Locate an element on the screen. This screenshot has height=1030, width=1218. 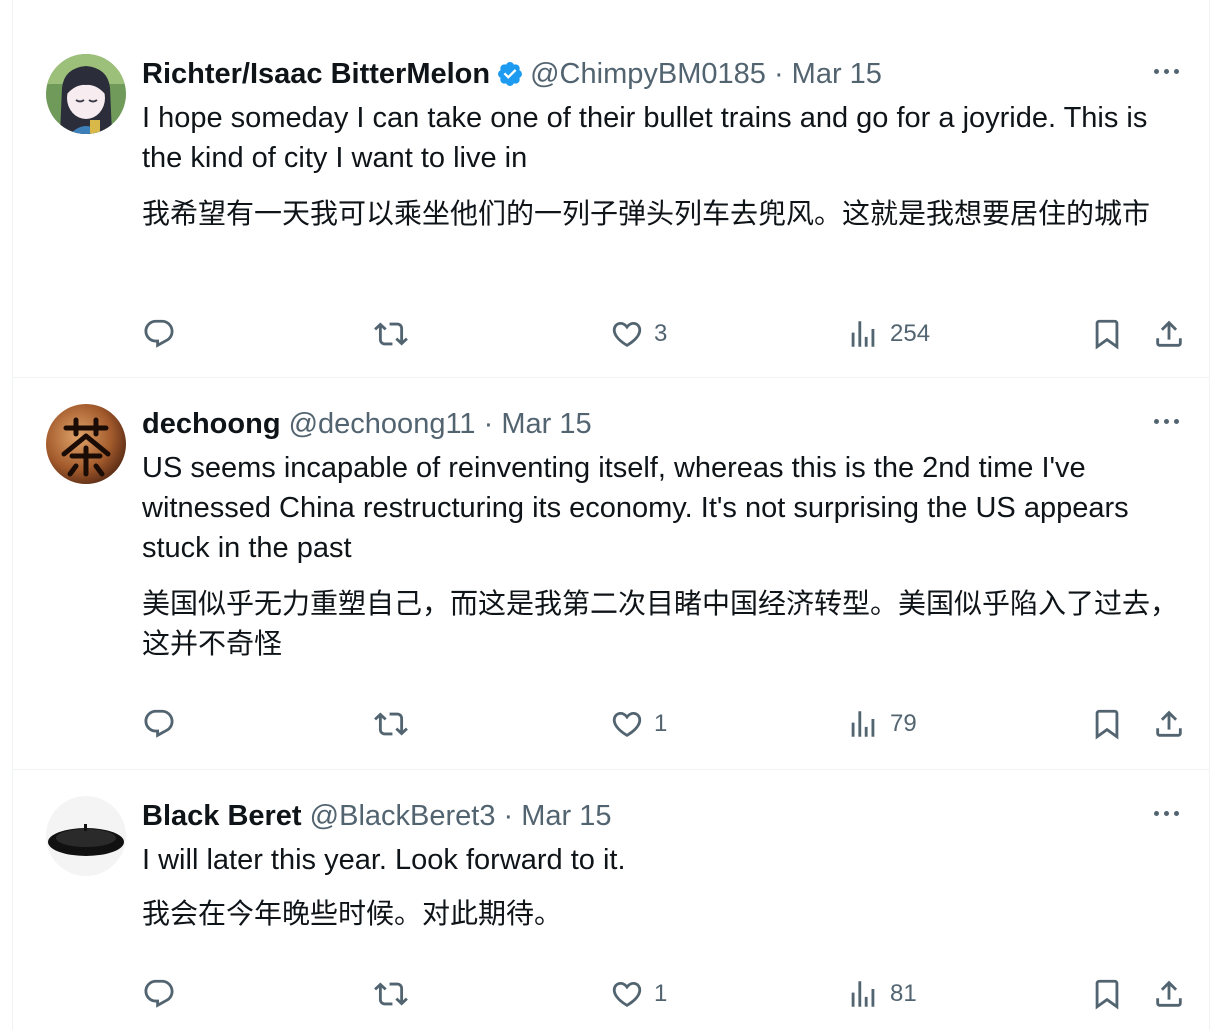
action-bar: 1 81 is located at coordinates (664, 994).